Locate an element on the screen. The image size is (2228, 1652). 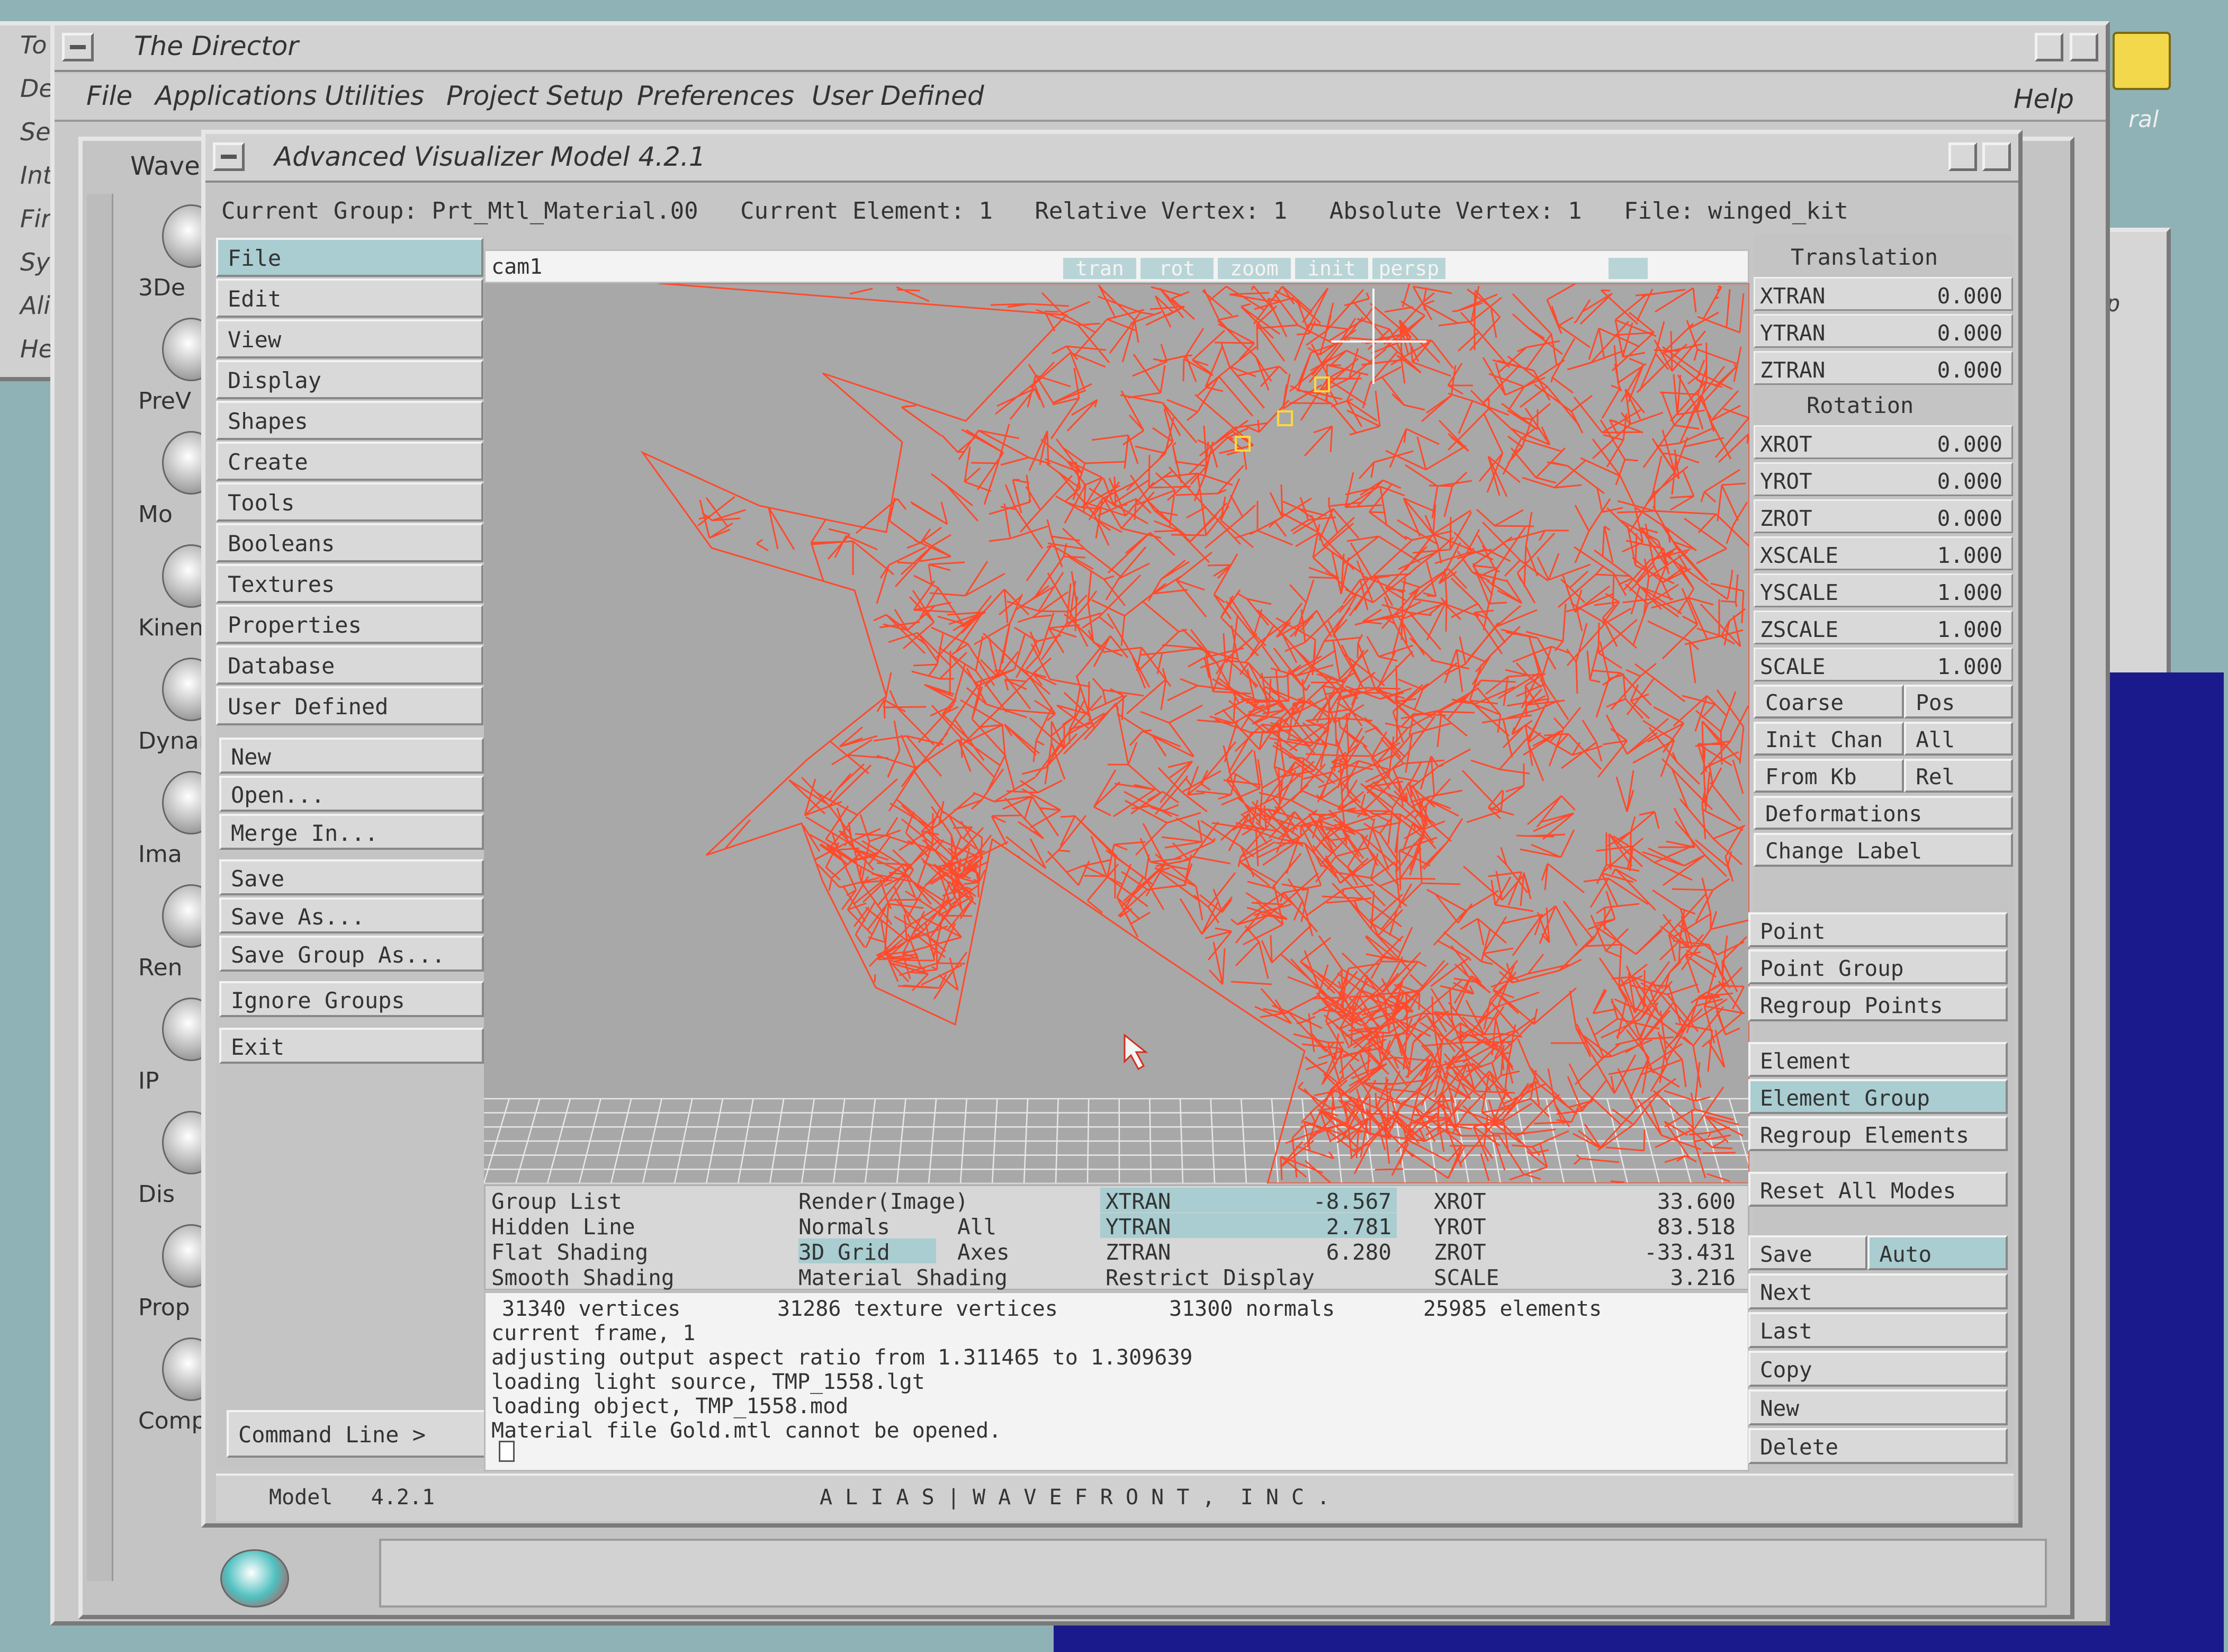
from-kb-button: From Kb is located at coordinates (1829, 776).